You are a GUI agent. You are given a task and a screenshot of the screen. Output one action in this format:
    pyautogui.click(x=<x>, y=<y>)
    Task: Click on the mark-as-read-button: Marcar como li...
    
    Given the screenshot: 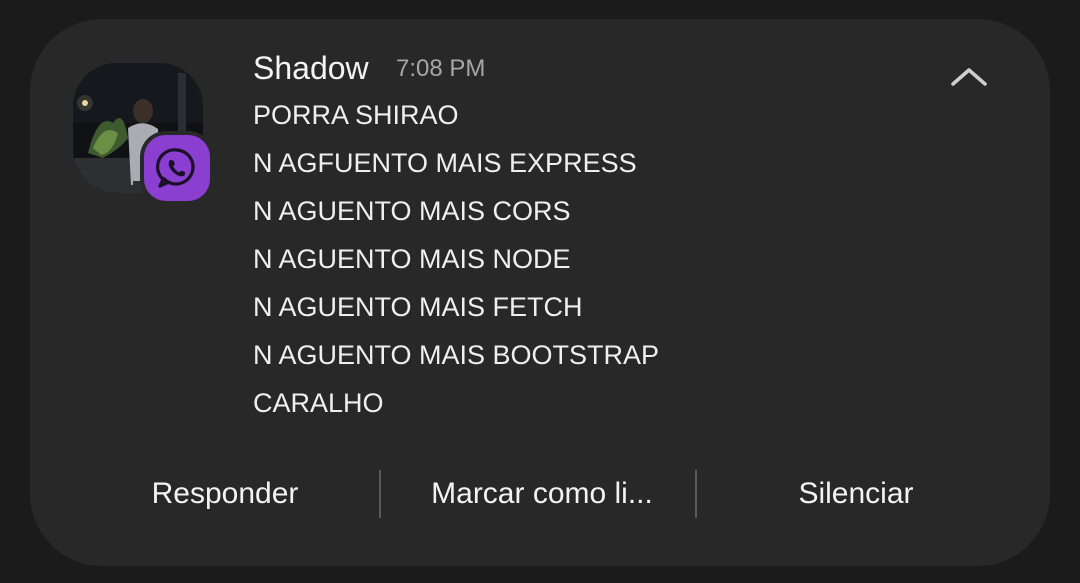 What is the action you would take?
    pyautogui.click(x=542, y=494)
    